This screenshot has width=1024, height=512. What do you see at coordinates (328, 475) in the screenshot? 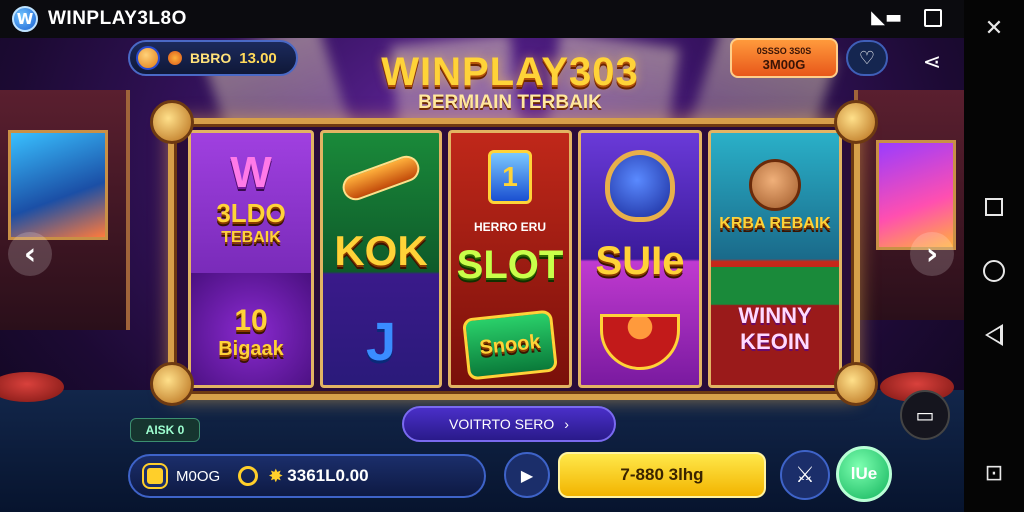
I see `balance-value: 3361L0.00` at bounding box center [328, 475].